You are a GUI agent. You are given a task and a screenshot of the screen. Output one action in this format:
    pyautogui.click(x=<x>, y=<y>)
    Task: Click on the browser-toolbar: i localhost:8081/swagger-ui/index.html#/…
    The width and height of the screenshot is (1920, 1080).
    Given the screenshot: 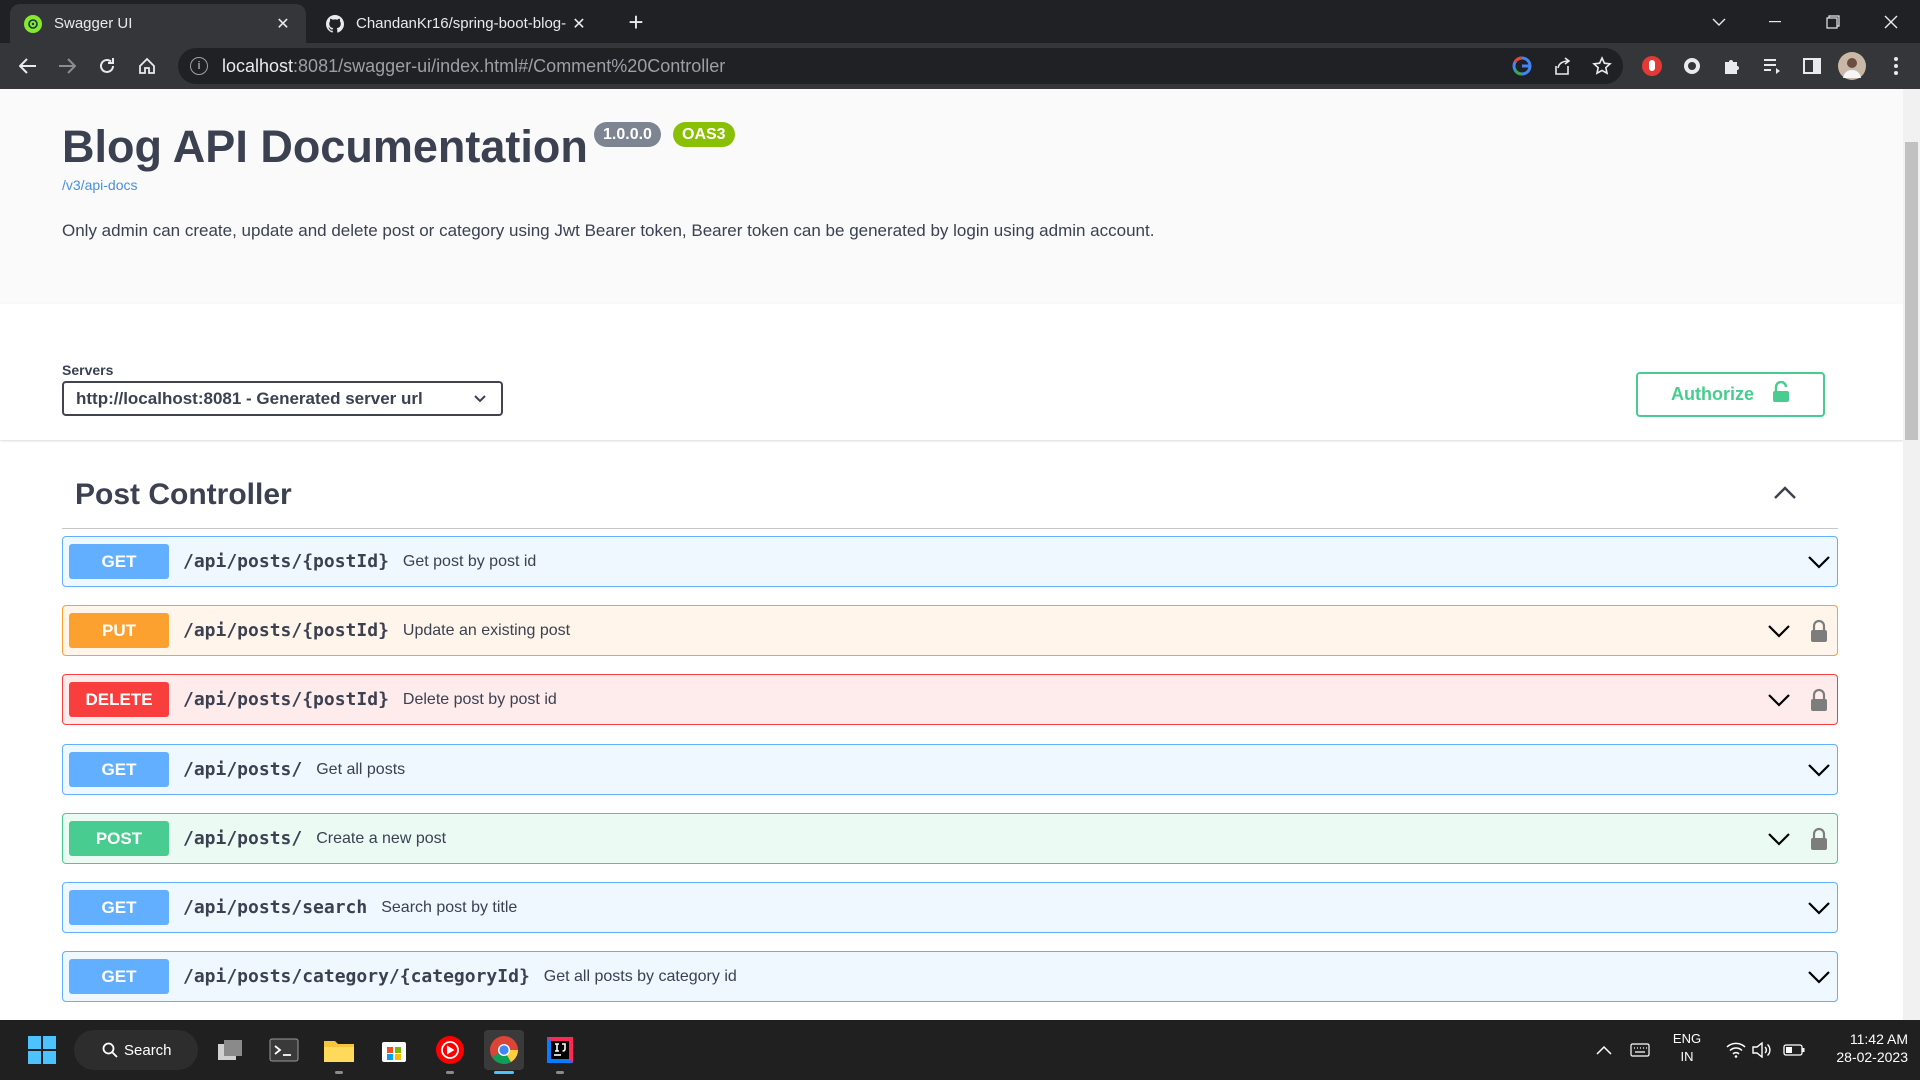 What is the action you would take?
    pyautogui.click(x=960, y=66)
    